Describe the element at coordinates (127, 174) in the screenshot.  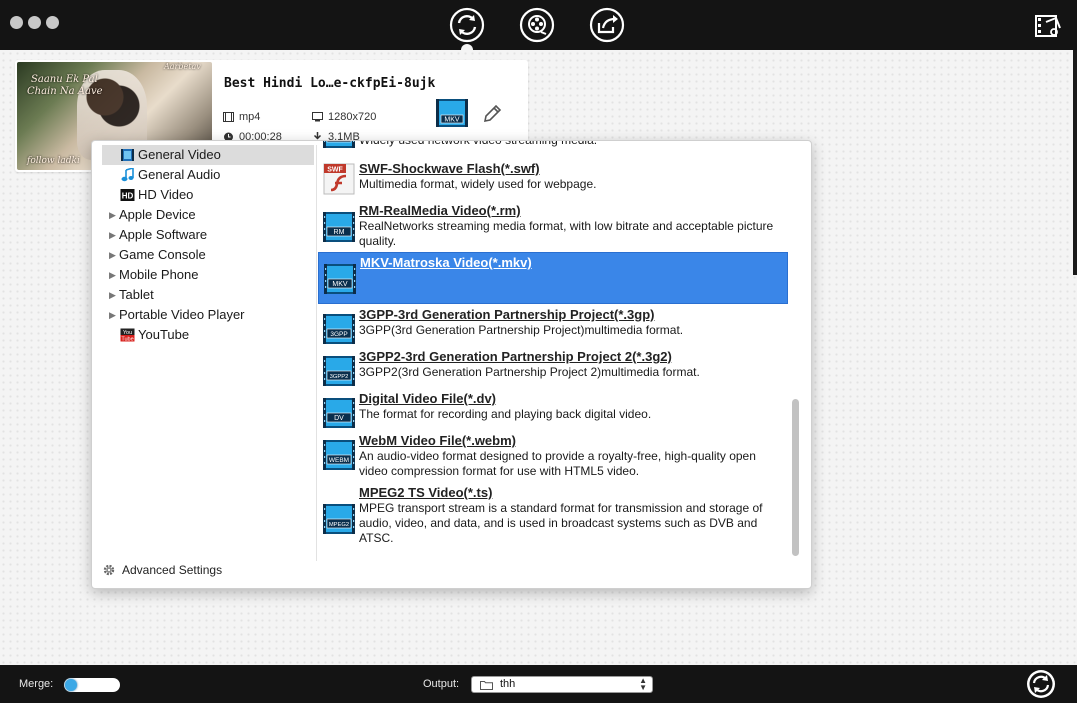
I see `music-note-icon` at that location.